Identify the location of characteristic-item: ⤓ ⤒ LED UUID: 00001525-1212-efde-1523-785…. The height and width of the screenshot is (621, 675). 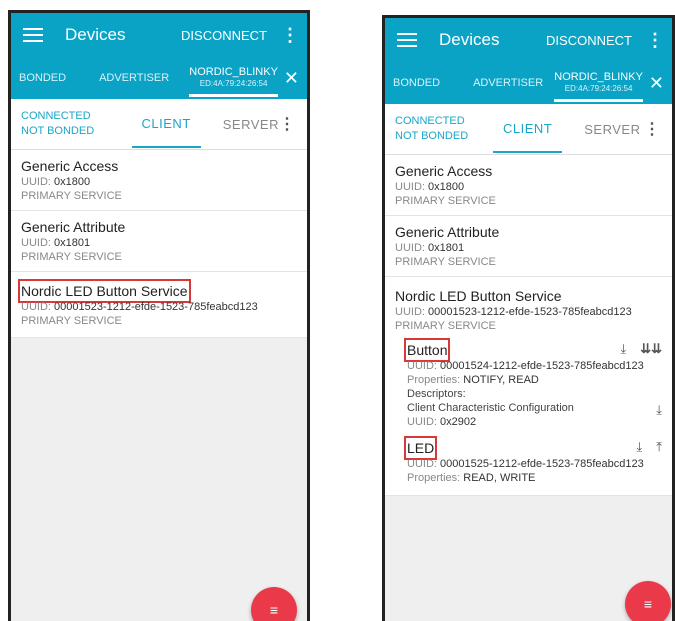
(528, 460).